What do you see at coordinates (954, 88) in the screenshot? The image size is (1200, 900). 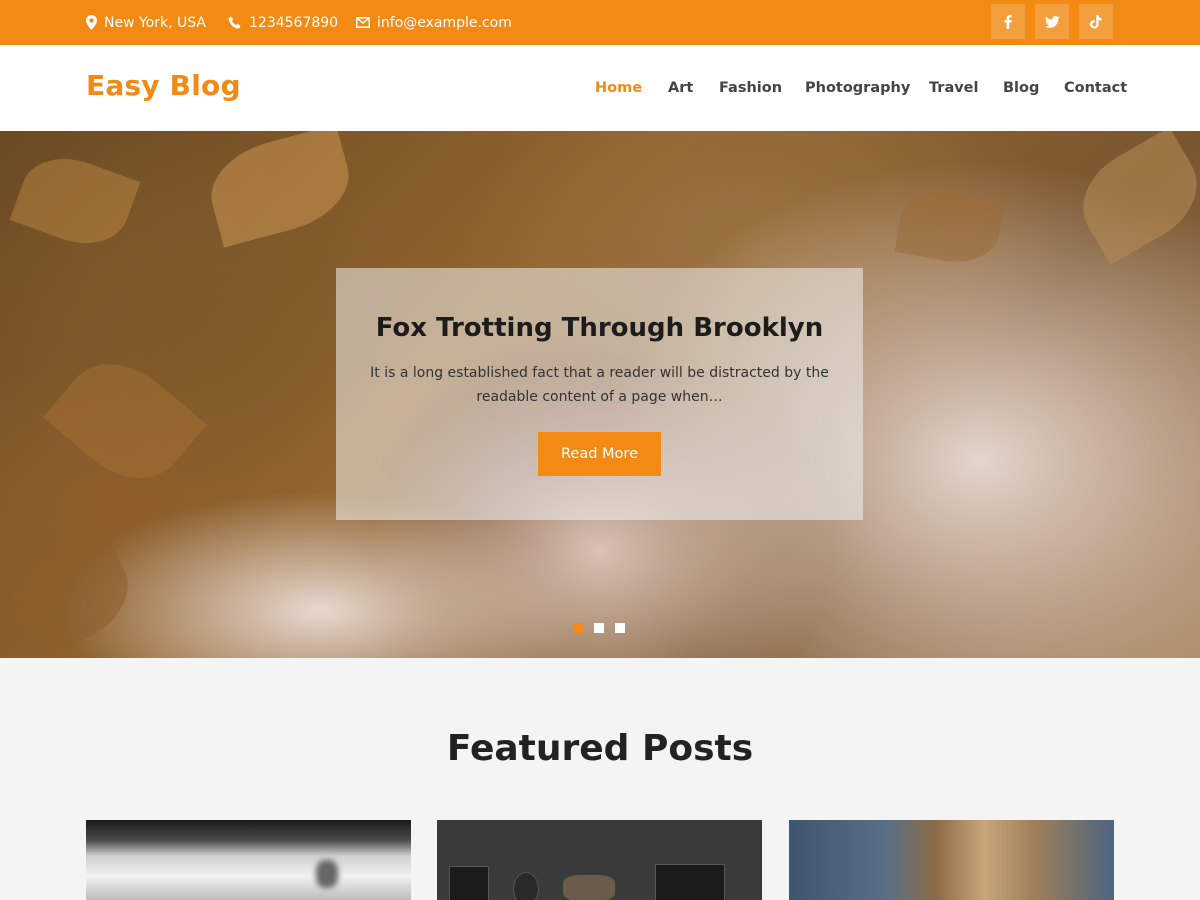 I see `nav-travel: Travel` at bounding box center [954, 88].